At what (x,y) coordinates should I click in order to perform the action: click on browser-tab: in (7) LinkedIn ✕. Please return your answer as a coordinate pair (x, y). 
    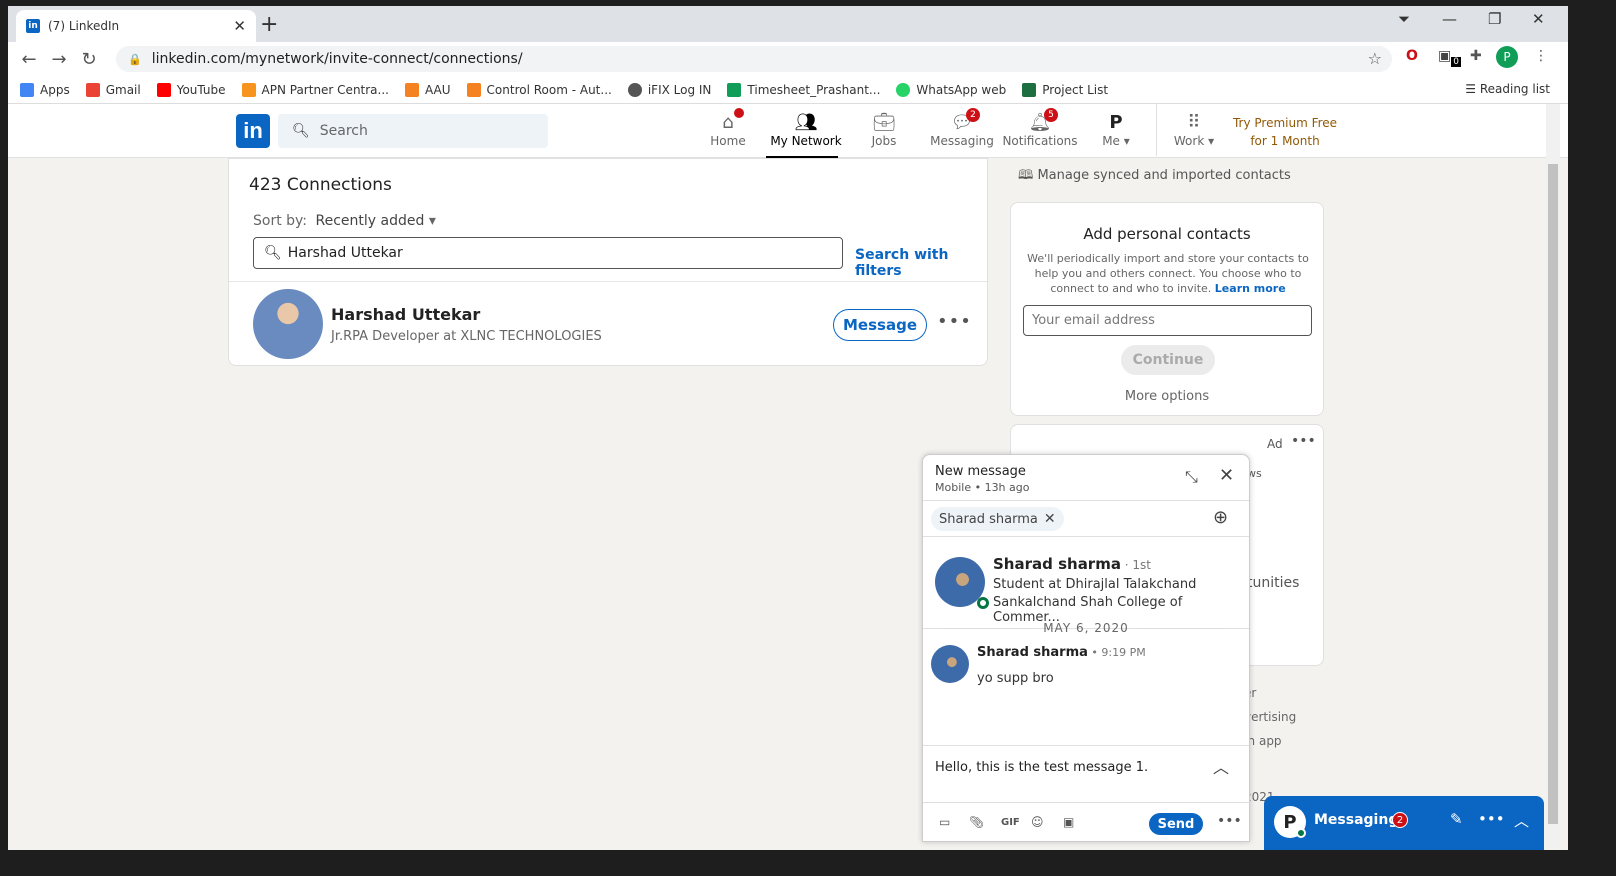
    Looking at the image, I should click on (136, 26).